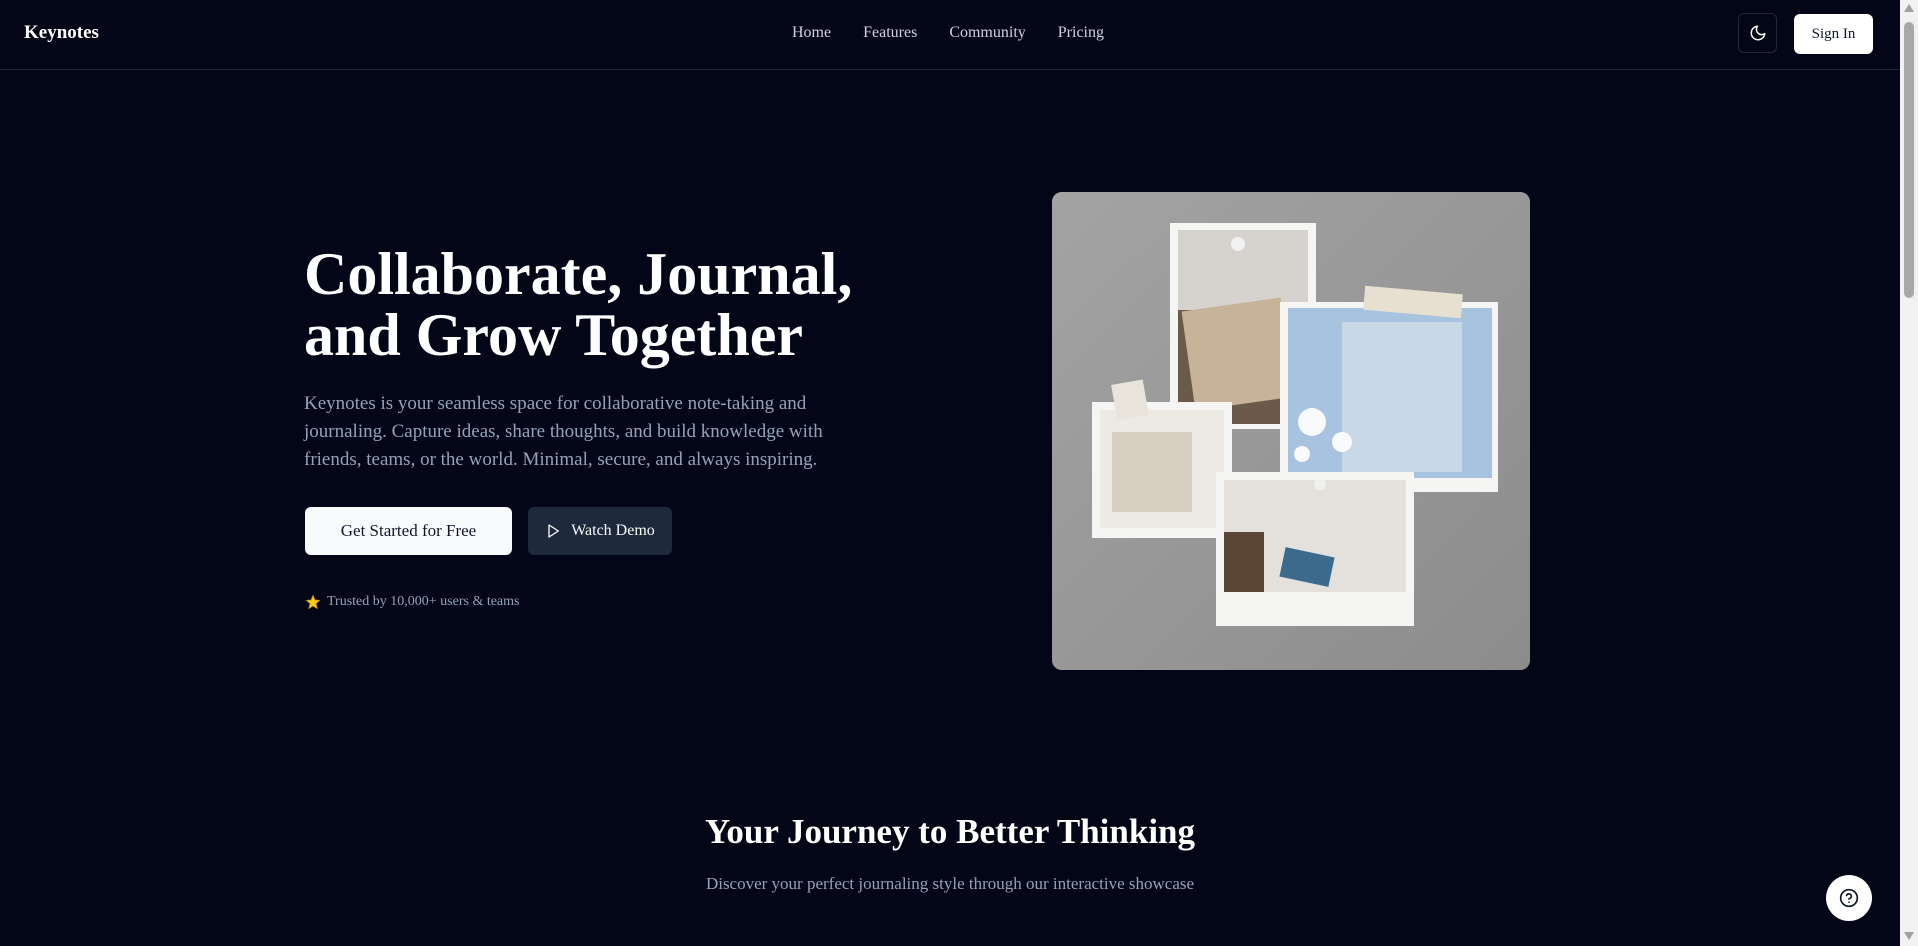 Image resolution: width=1918 pixels, height=946 pixels. Describe the element at coordinates (1833, 34) in the screenshot. I see `sign-in-button: Sign In` at that location.